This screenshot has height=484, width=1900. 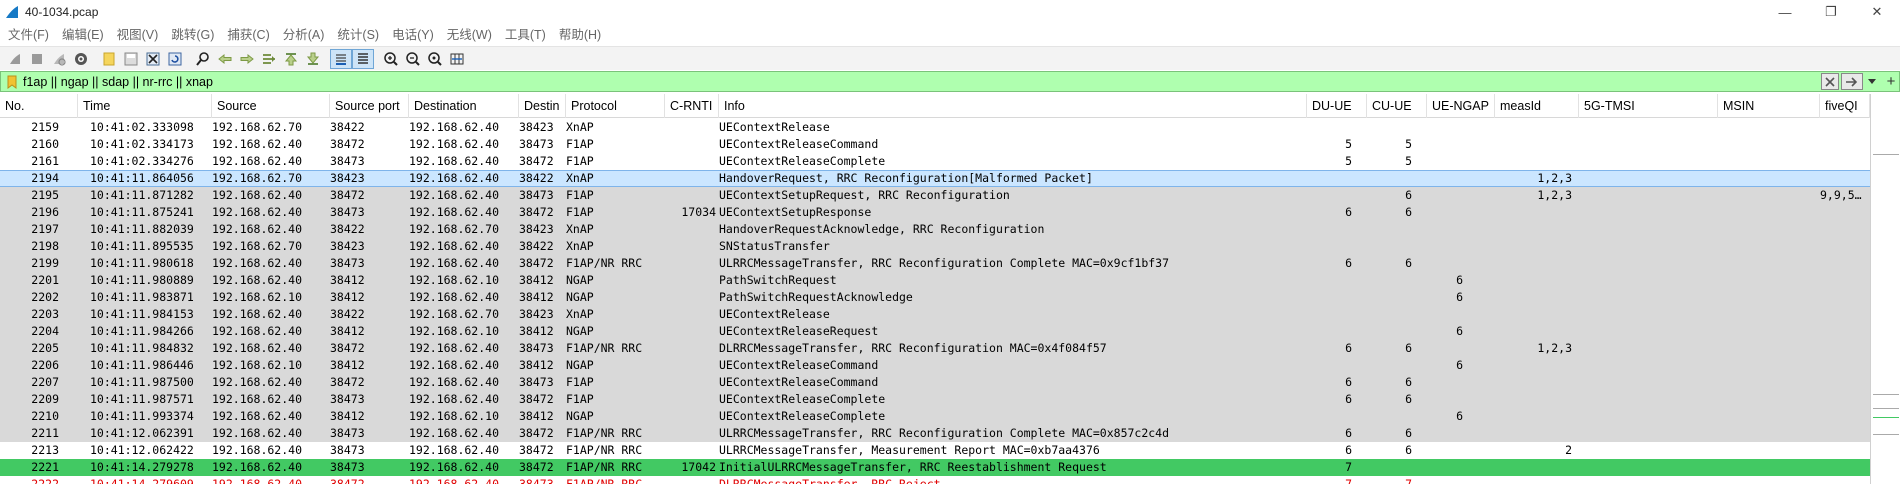 I want to click on cell-time: 10:41:02.333098, so click(x=142, y=127).